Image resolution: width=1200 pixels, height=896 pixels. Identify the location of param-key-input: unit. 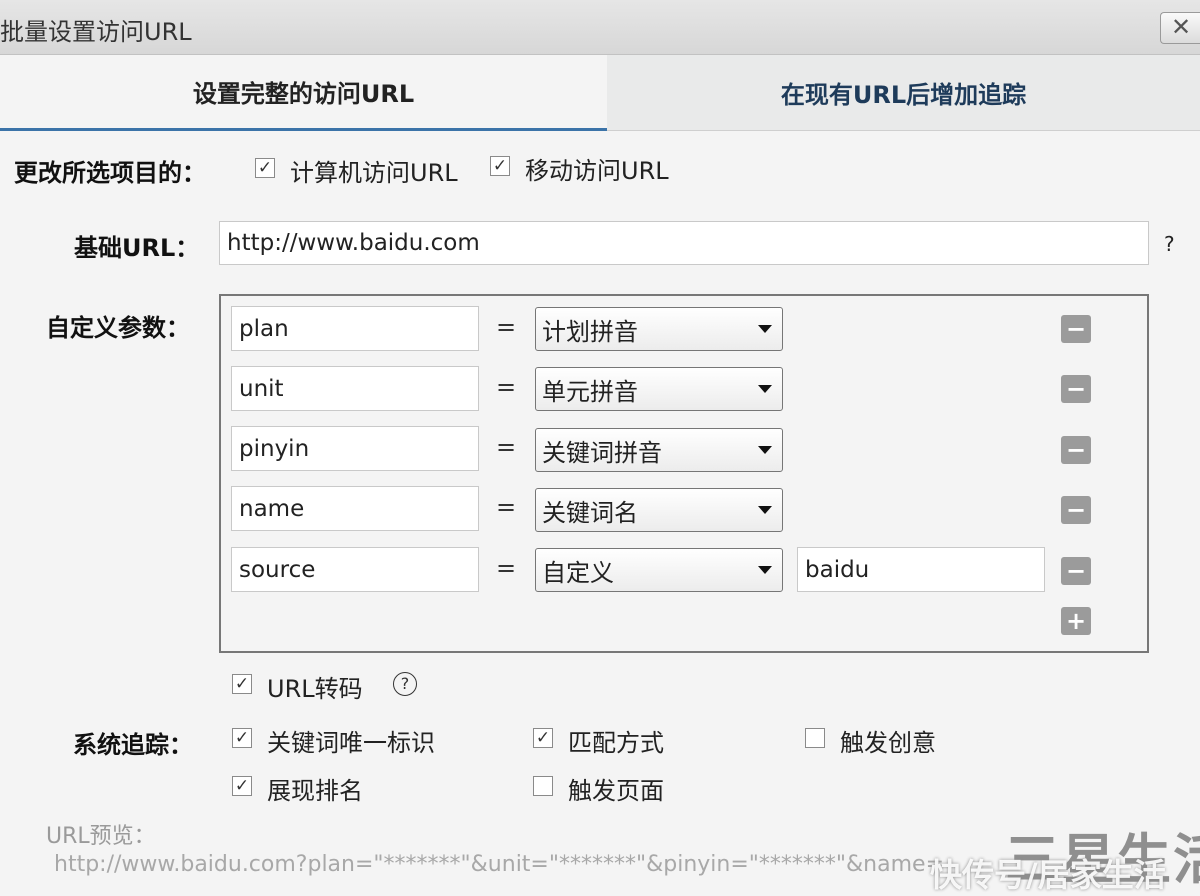
(355, 388).